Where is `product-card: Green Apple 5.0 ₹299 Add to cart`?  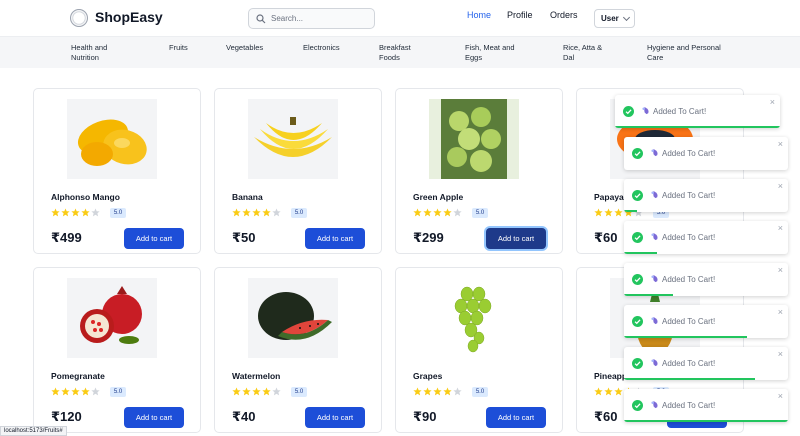 product-card: Green Apple 5.0 ₹299 Add to cart is located at coordinates (479, 171).